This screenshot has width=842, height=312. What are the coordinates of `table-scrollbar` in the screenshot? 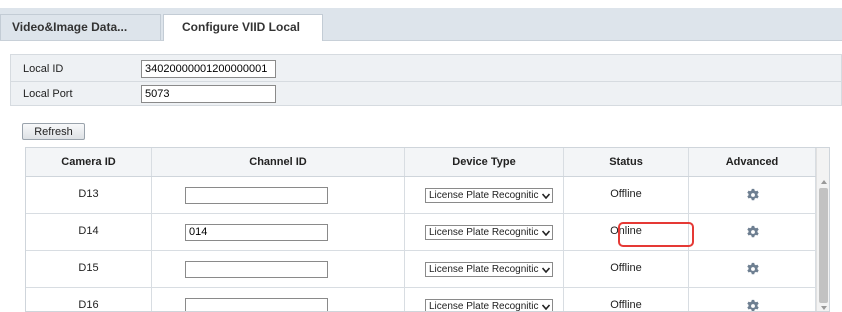 It's located at (822, 229).